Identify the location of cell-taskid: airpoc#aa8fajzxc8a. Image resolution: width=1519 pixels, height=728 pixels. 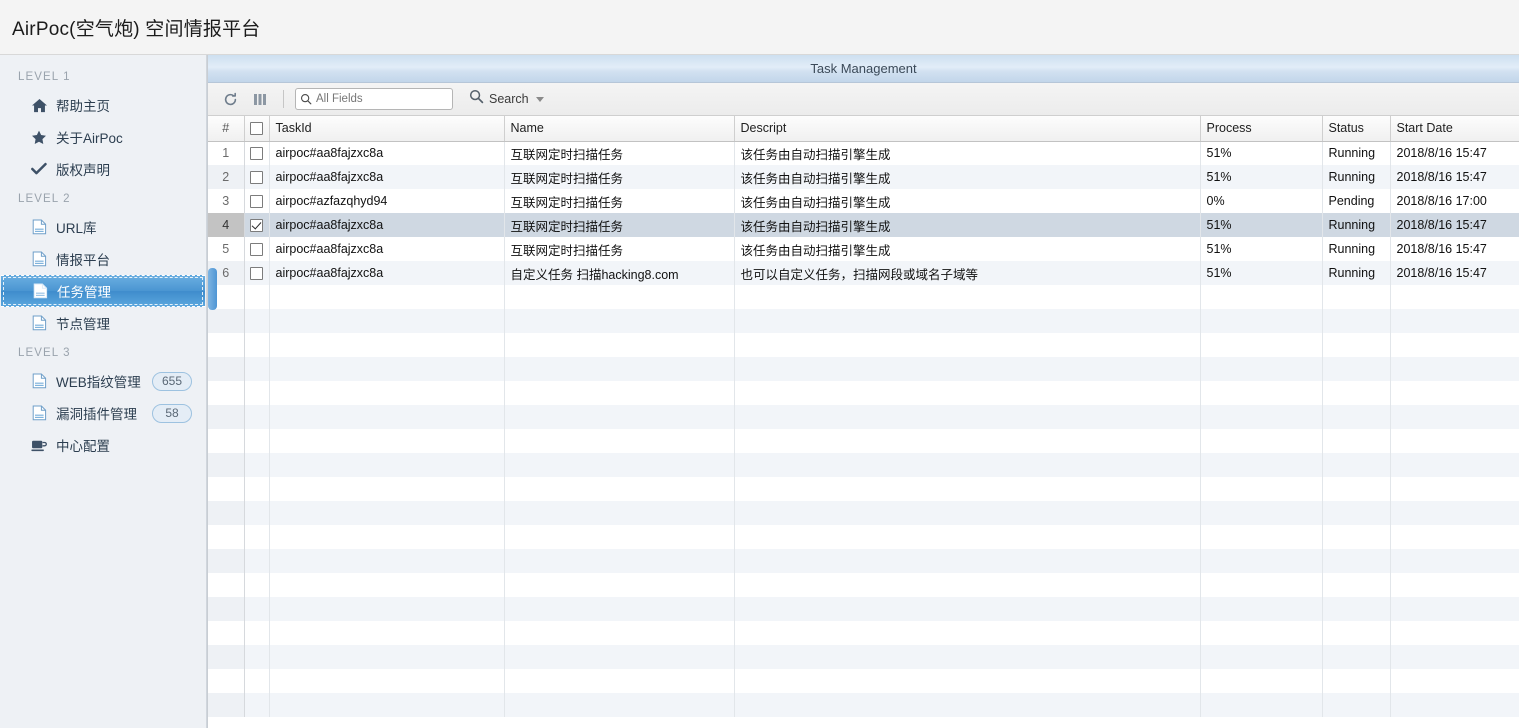
(387, 273).